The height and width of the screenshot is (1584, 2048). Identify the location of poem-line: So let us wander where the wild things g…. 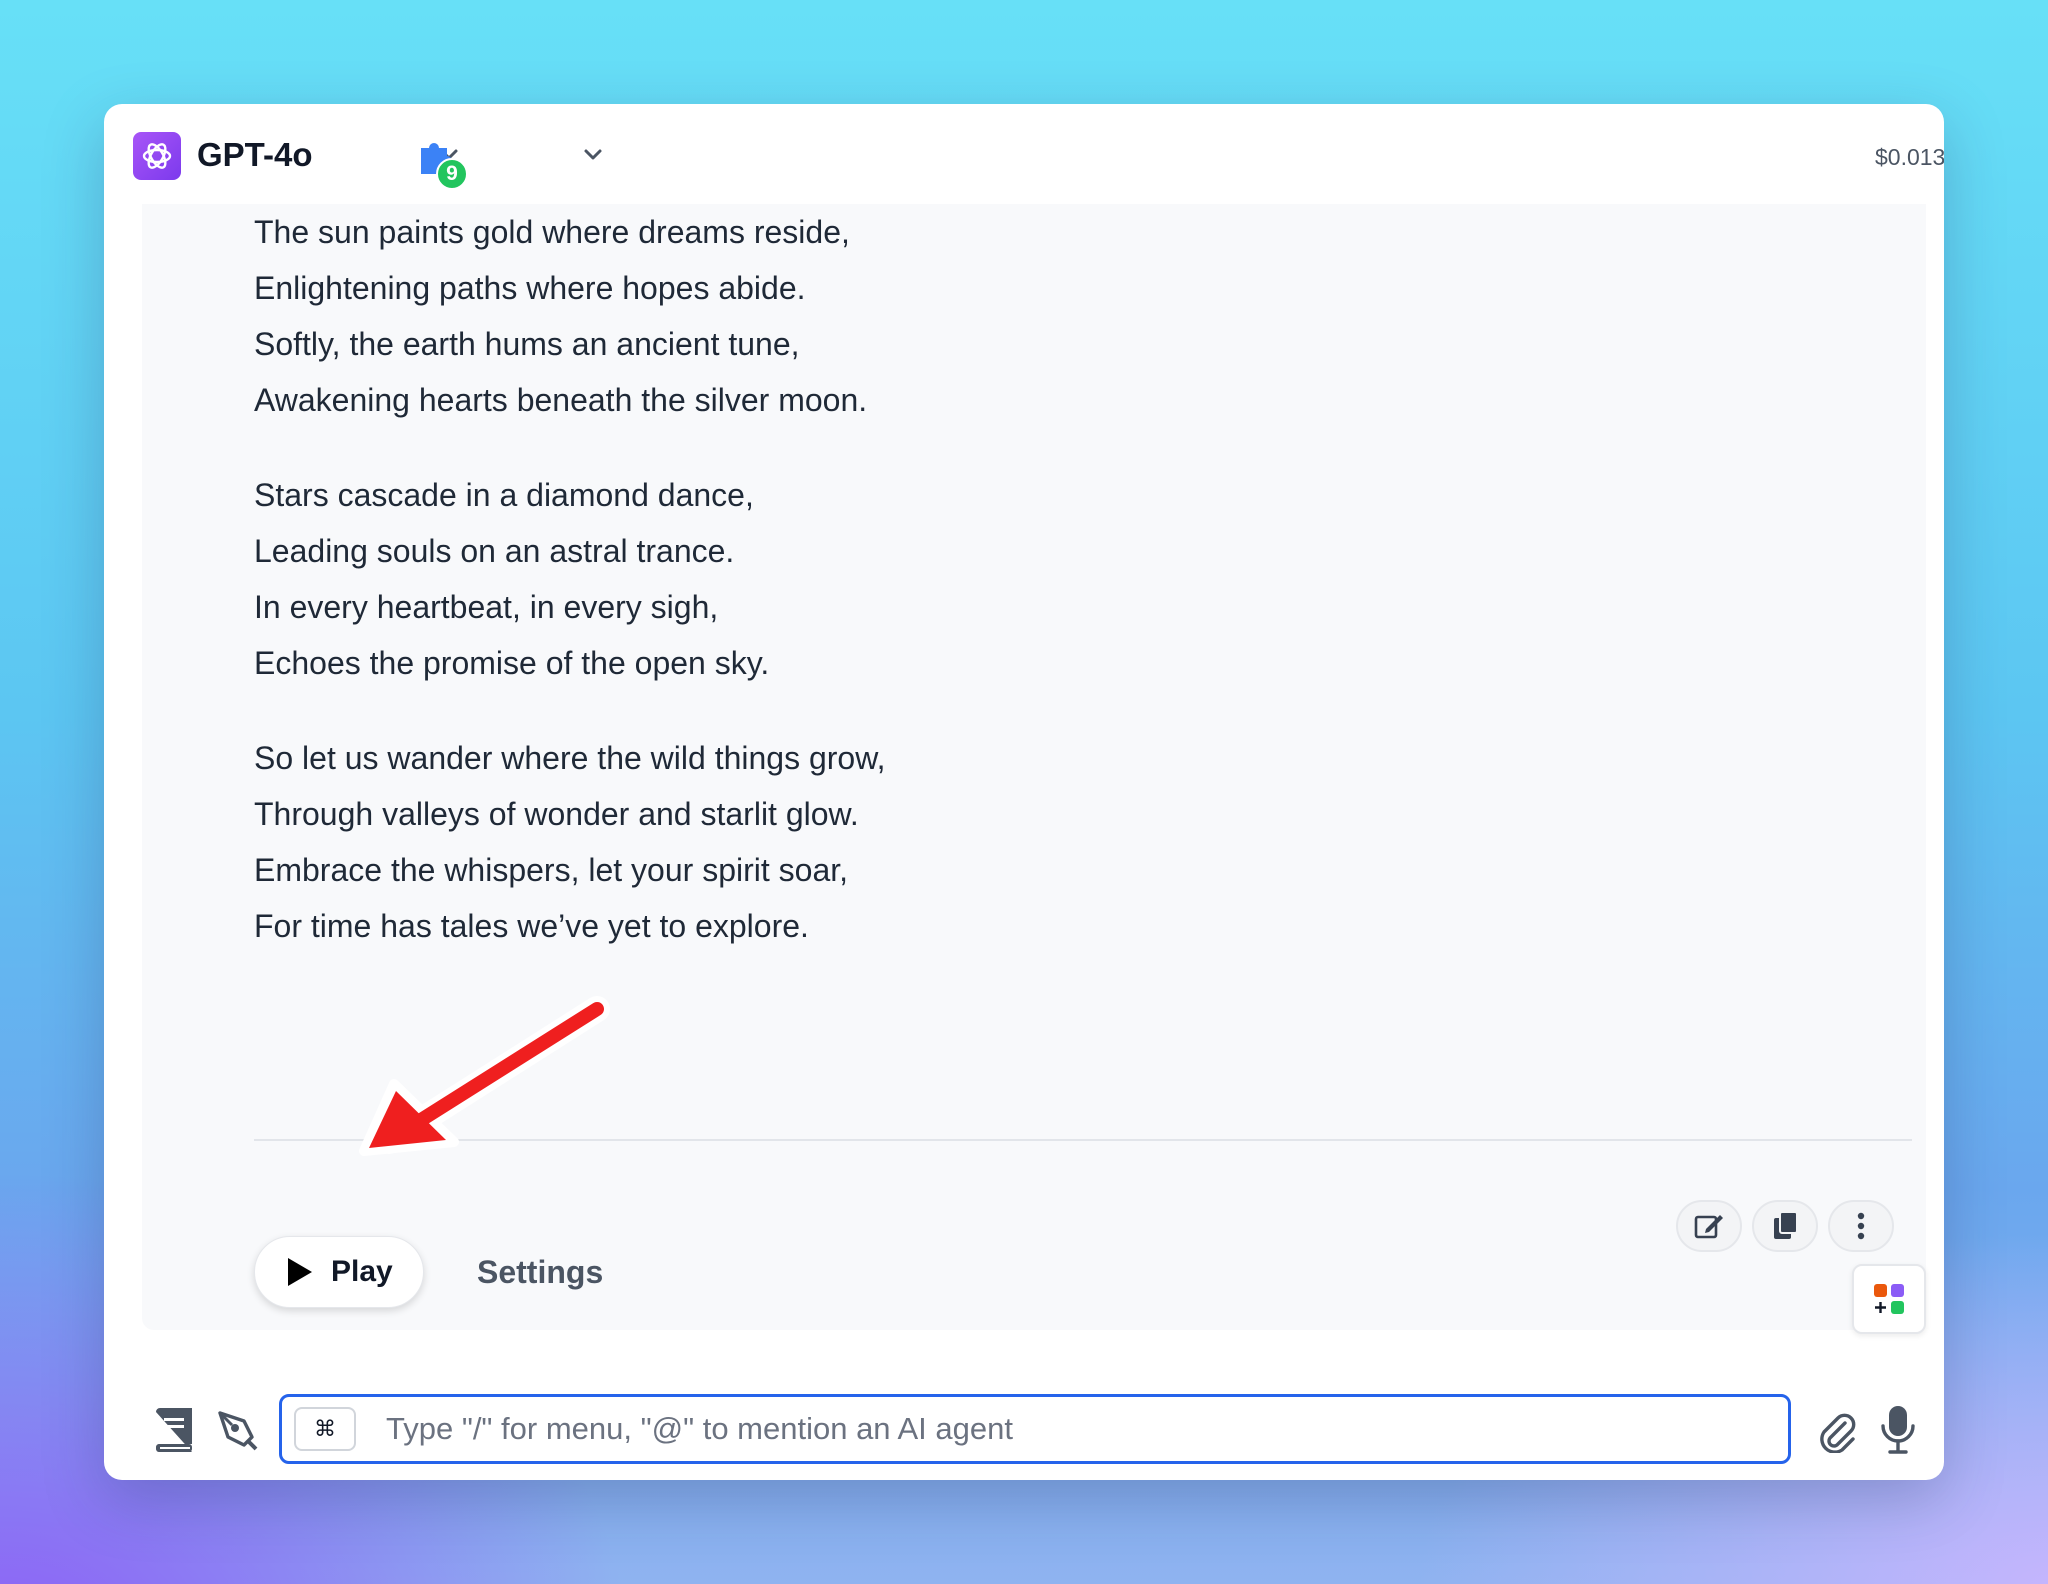
(570, 758).